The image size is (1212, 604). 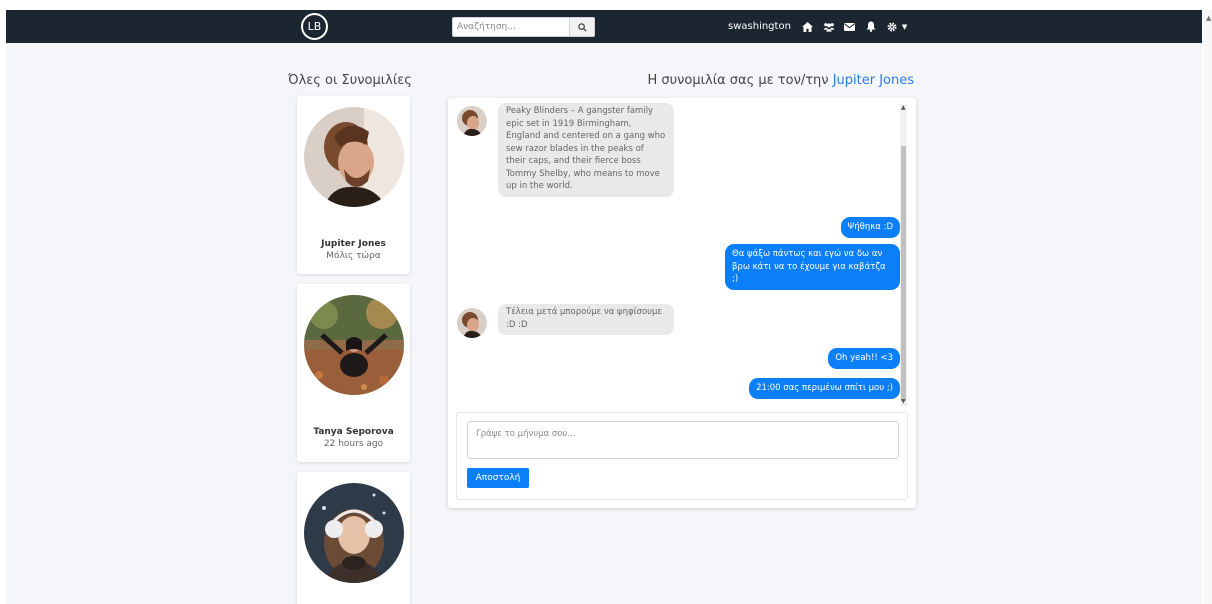 What do you see at coordinates (824, 388) in the screenshot?
I see `message-outgoing: 21:00 σας περιμένω σπίτι μου ;)` at bounding box center [824, 388].